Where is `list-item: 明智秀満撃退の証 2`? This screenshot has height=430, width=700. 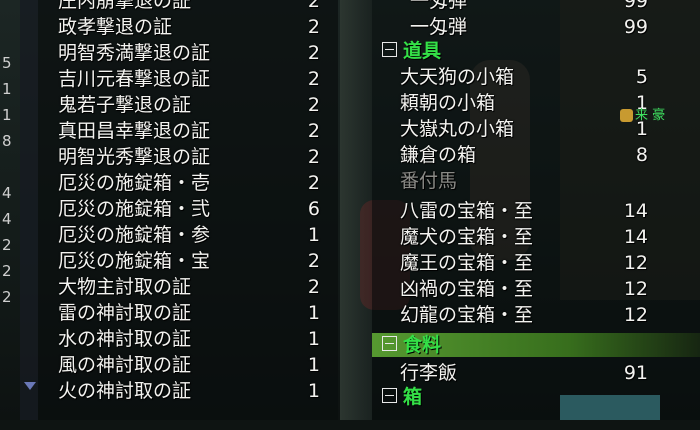
list-item: 明智秀満撃退の証 2 is located at coordinates (189, 53).